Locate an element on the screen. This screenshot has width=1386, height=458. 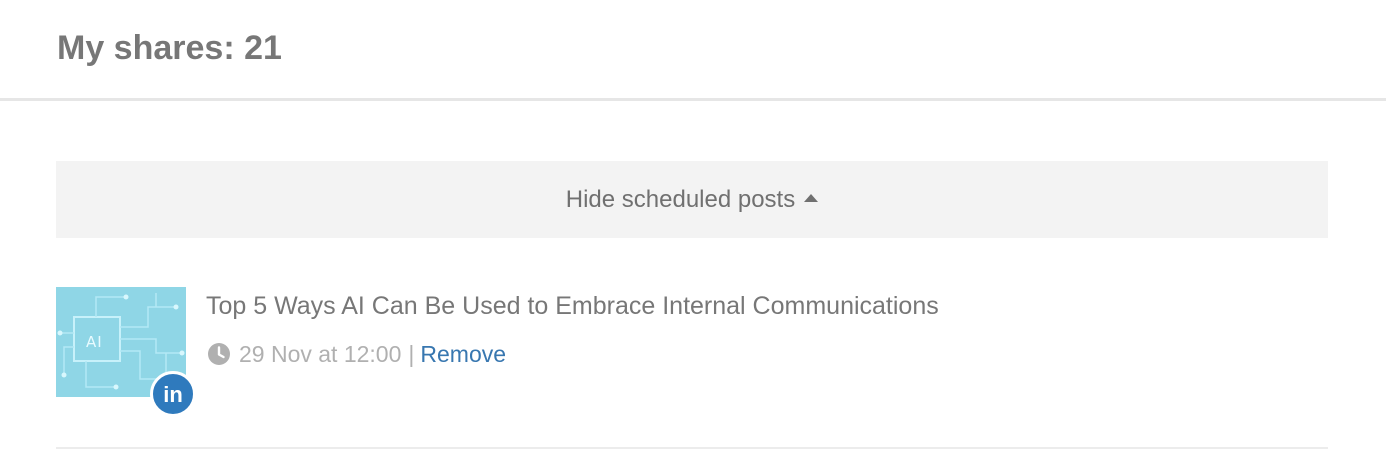
caret-up-icon is located at coordinates (811, 197).